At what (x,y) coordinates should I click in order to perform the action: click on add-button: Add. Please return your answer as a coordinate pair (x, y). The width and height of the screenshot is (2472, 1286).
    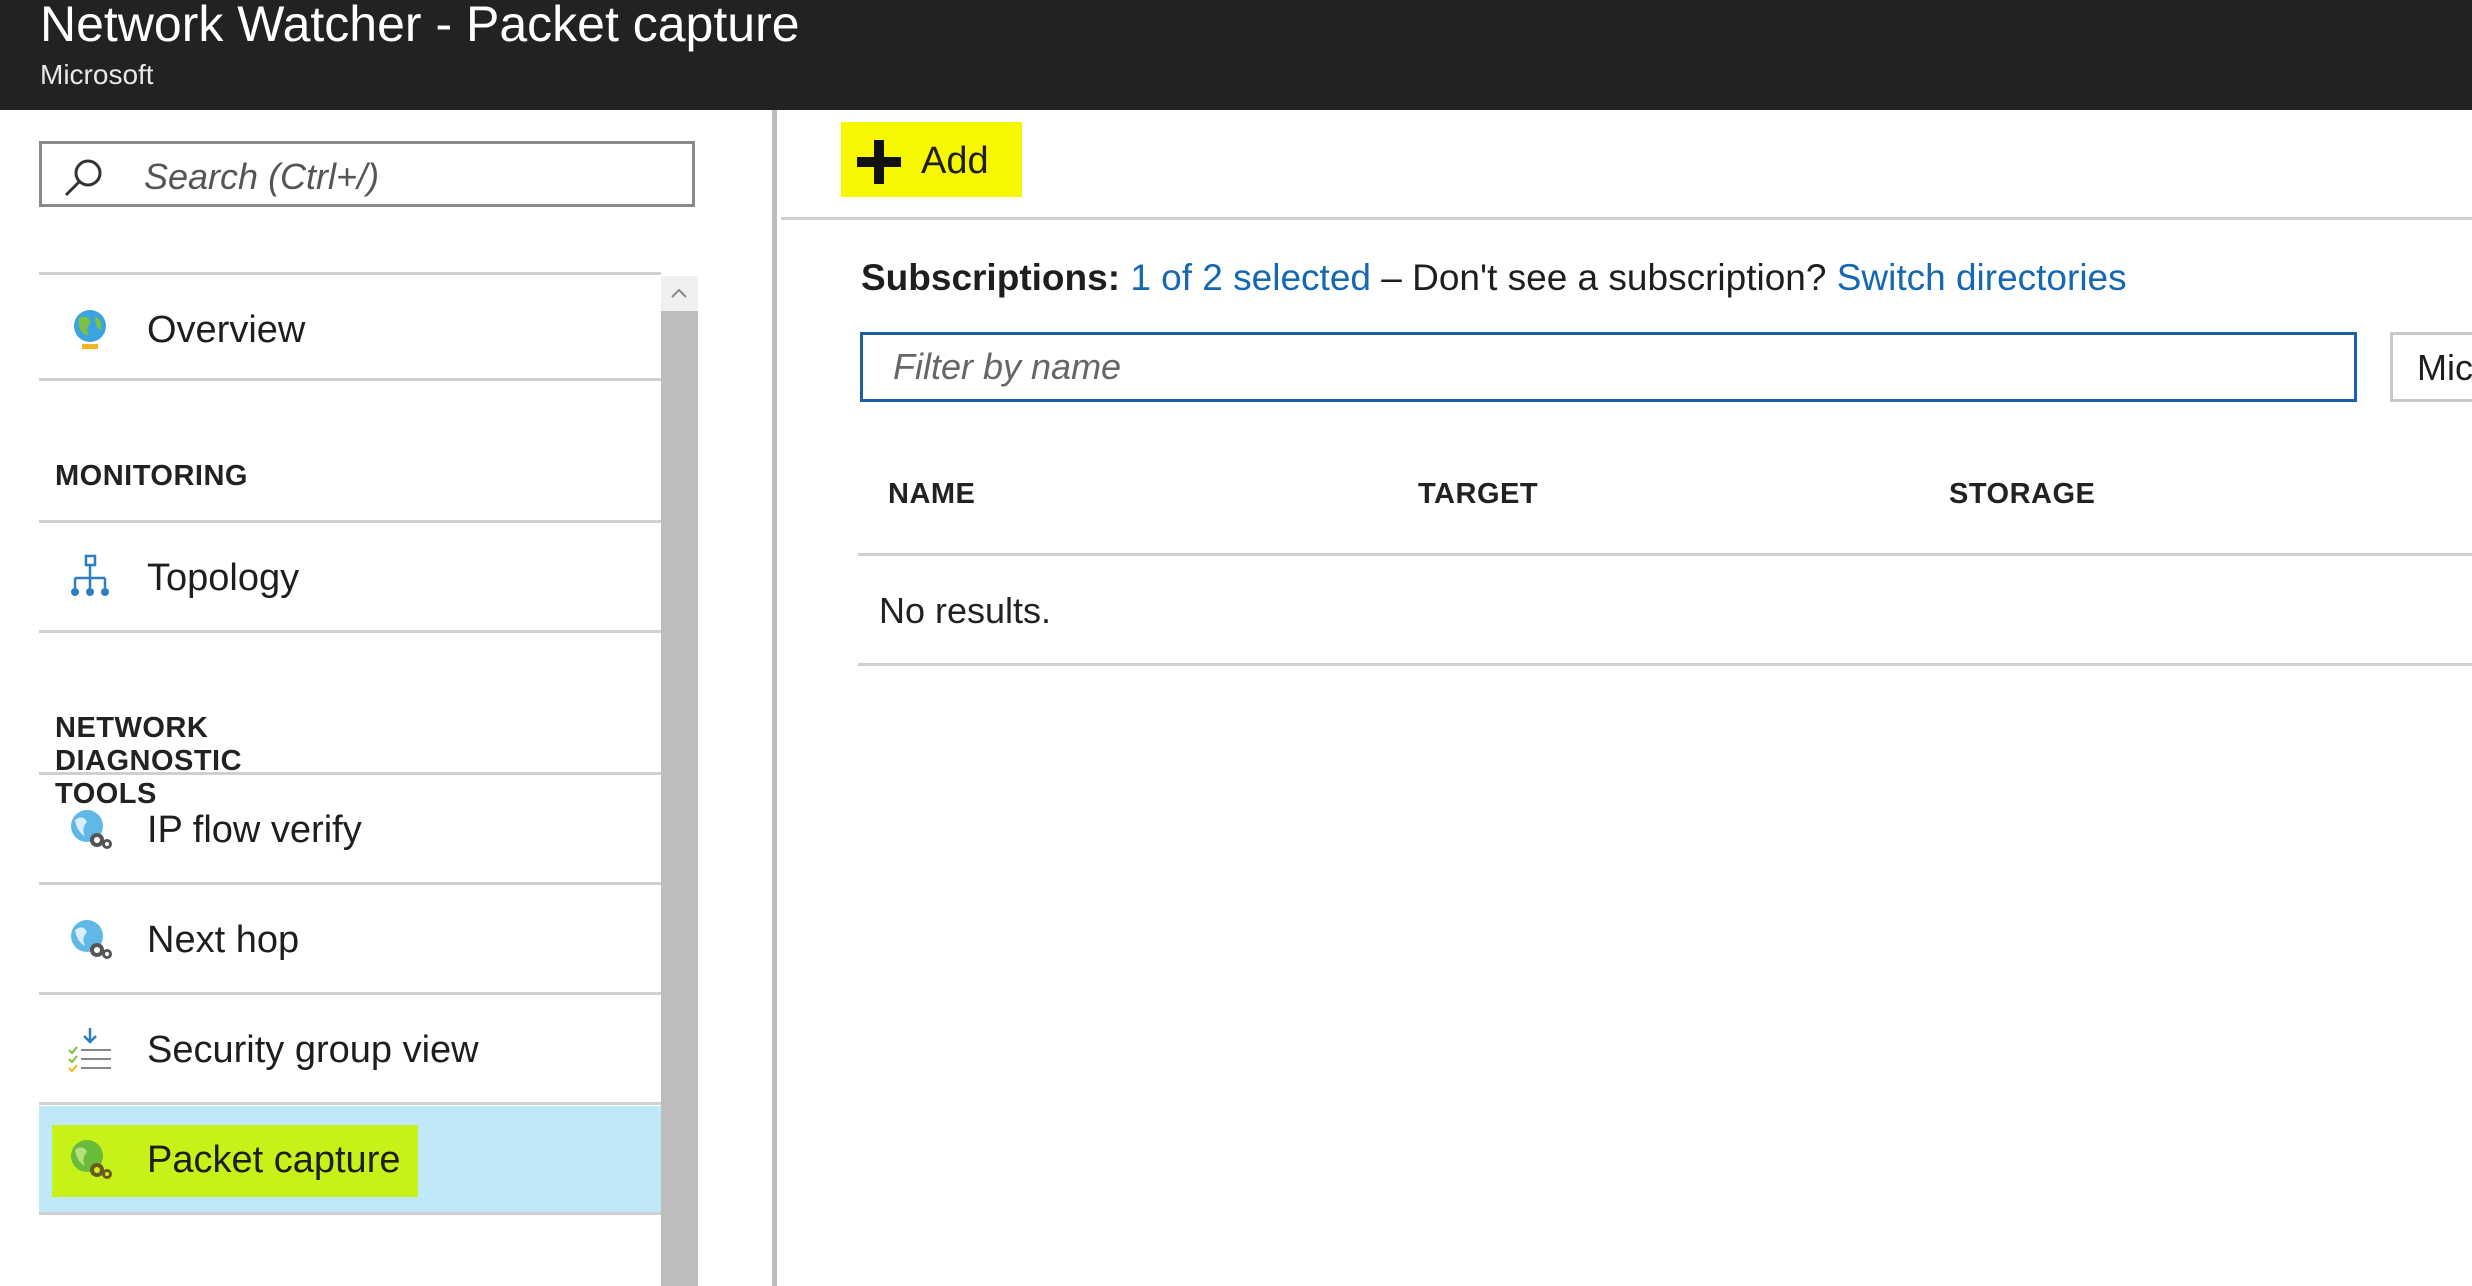
    Looking at the image, I should click on (931, 159).